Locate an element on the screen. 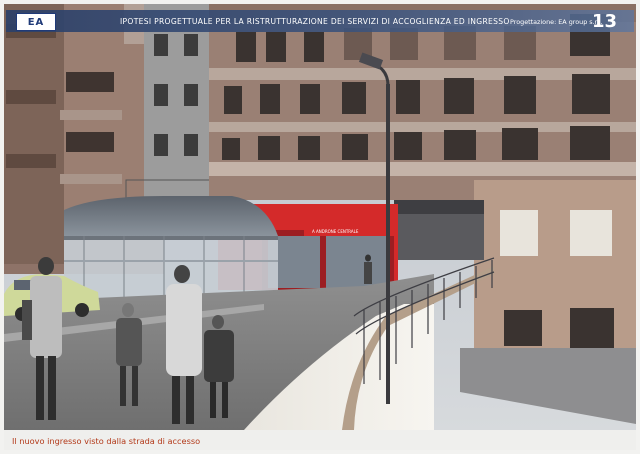  design-credits: Progettazione: EA group s.r.l. is located at coordinates (556, 22).